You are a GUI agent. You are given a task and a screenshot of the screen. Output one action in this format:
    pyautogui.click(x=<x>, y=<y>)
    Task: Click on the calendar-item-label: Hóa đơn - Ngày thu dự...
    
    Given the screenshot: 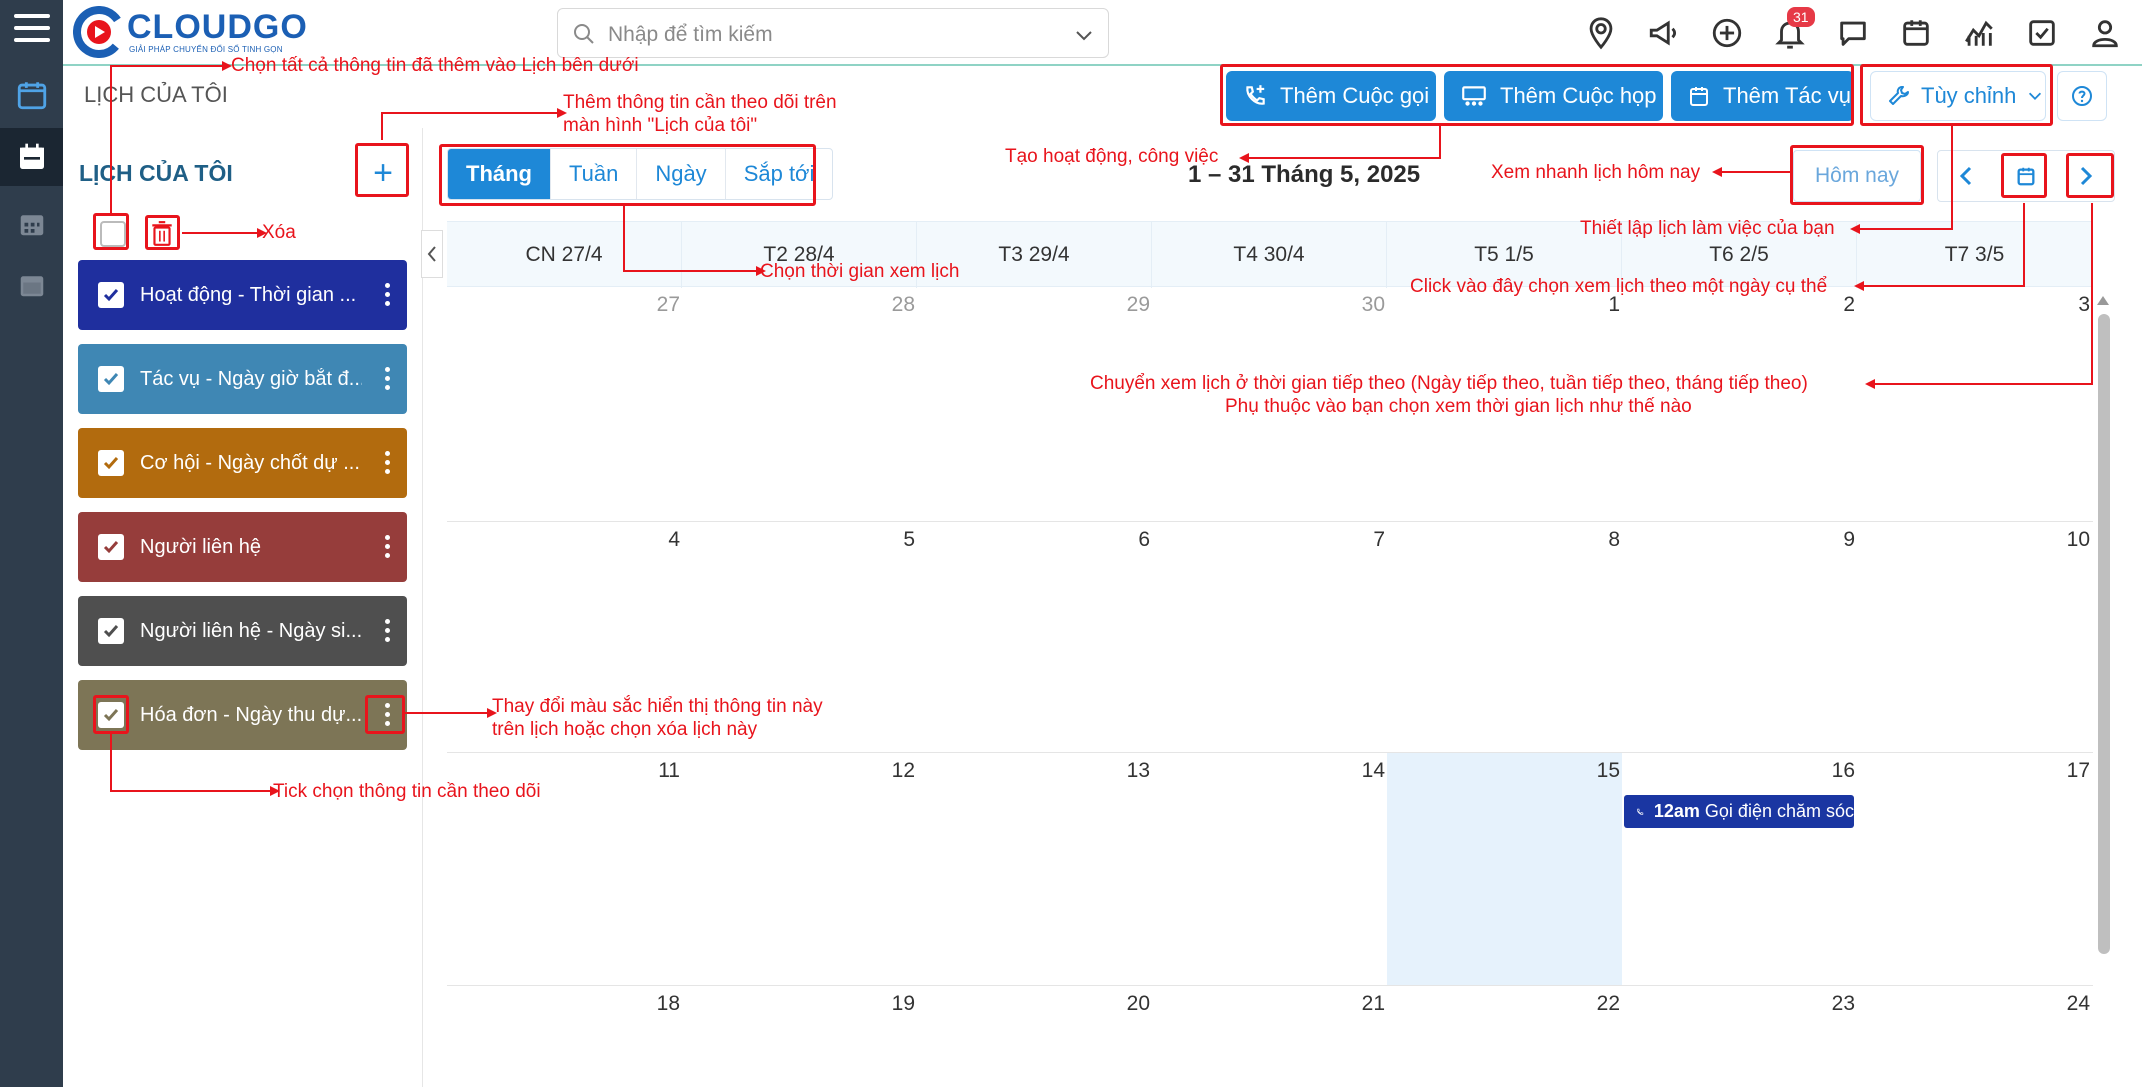 What is the action you would take?
    pyautogui.click(x=251, y=714)
    